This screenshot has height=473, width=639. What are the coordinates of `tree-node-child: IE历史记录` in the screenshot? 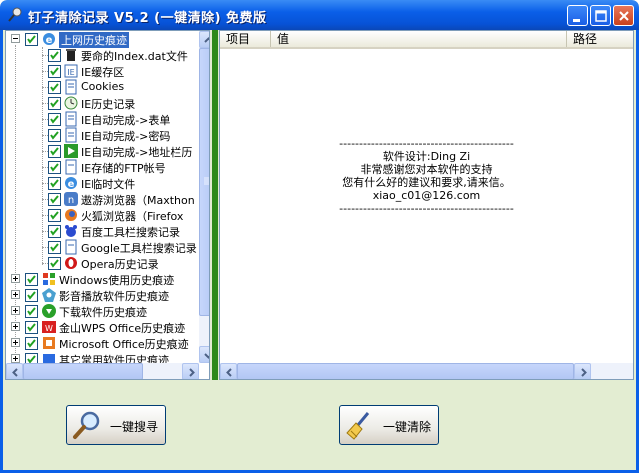 It's located at (102, 103).